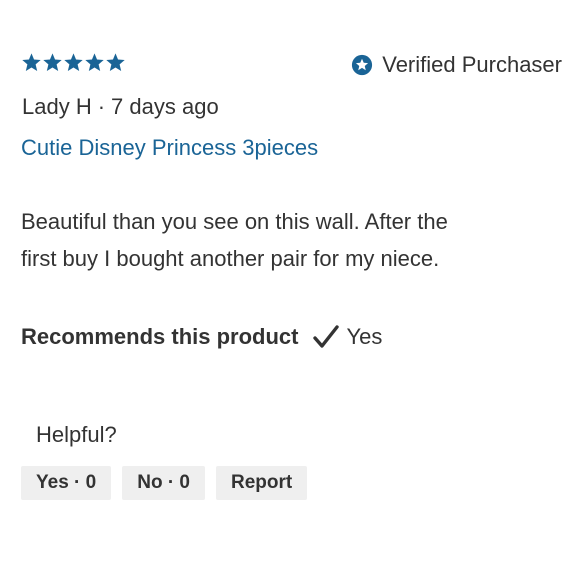 The width and height of the screenshot is (580, 580). What do you see at coordinates (472, 64) in the screenshot?
I see `verified-purchaser-label: Verified Purchaser` at bounding box center [472, 64].